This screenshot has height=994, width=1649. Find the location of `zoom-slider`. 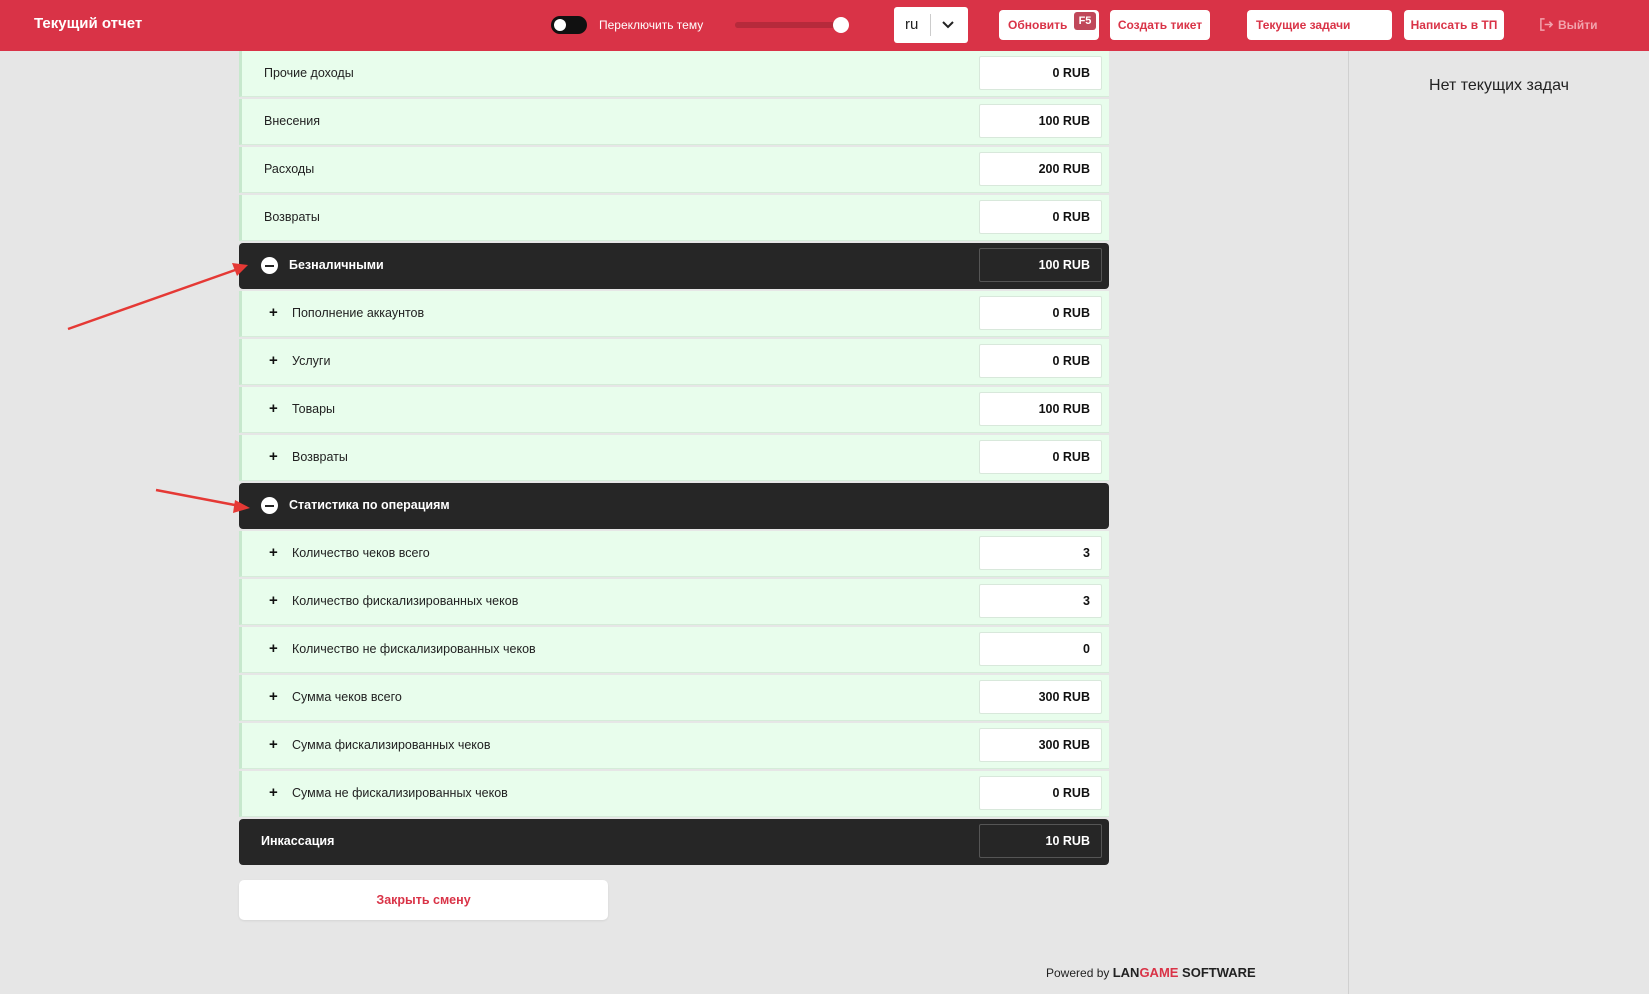

zoom-slider is located at coordinates (792, 25).